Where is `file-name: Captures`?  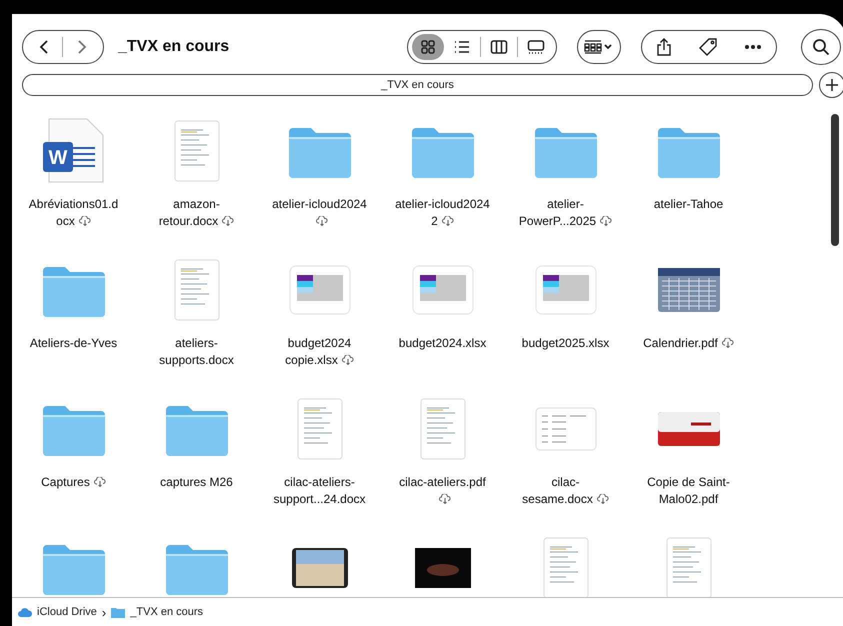
file-name: Captures is located at coordinates (65, 482).